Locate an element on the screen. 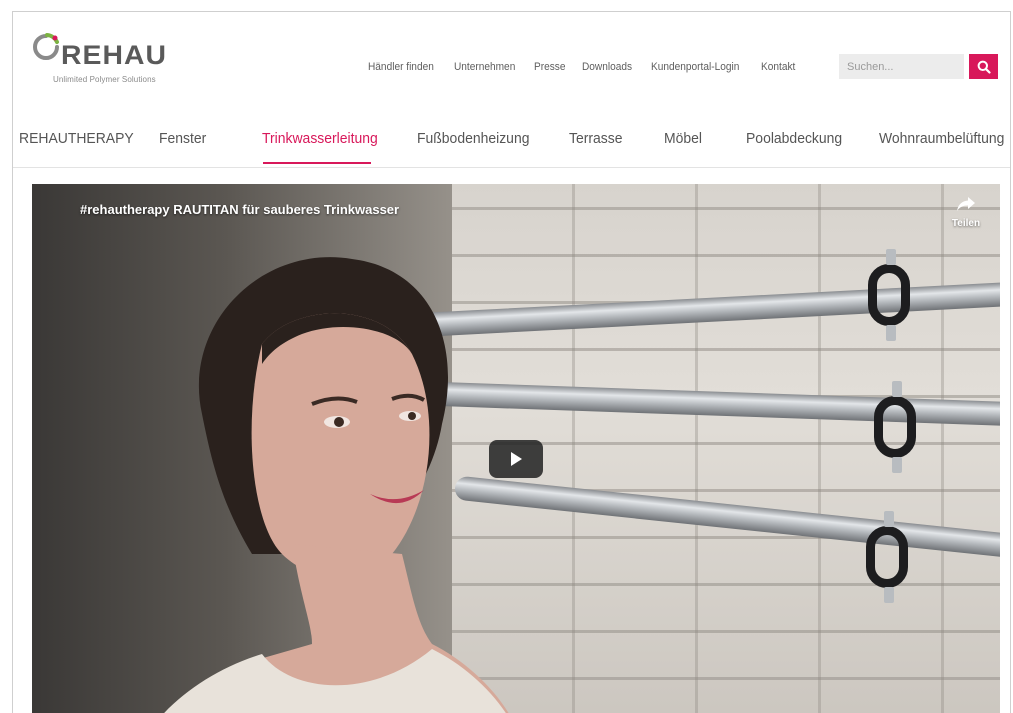 The width and height of the screenshot is (1013, 713). search-input is located at coordinates (901, 66).